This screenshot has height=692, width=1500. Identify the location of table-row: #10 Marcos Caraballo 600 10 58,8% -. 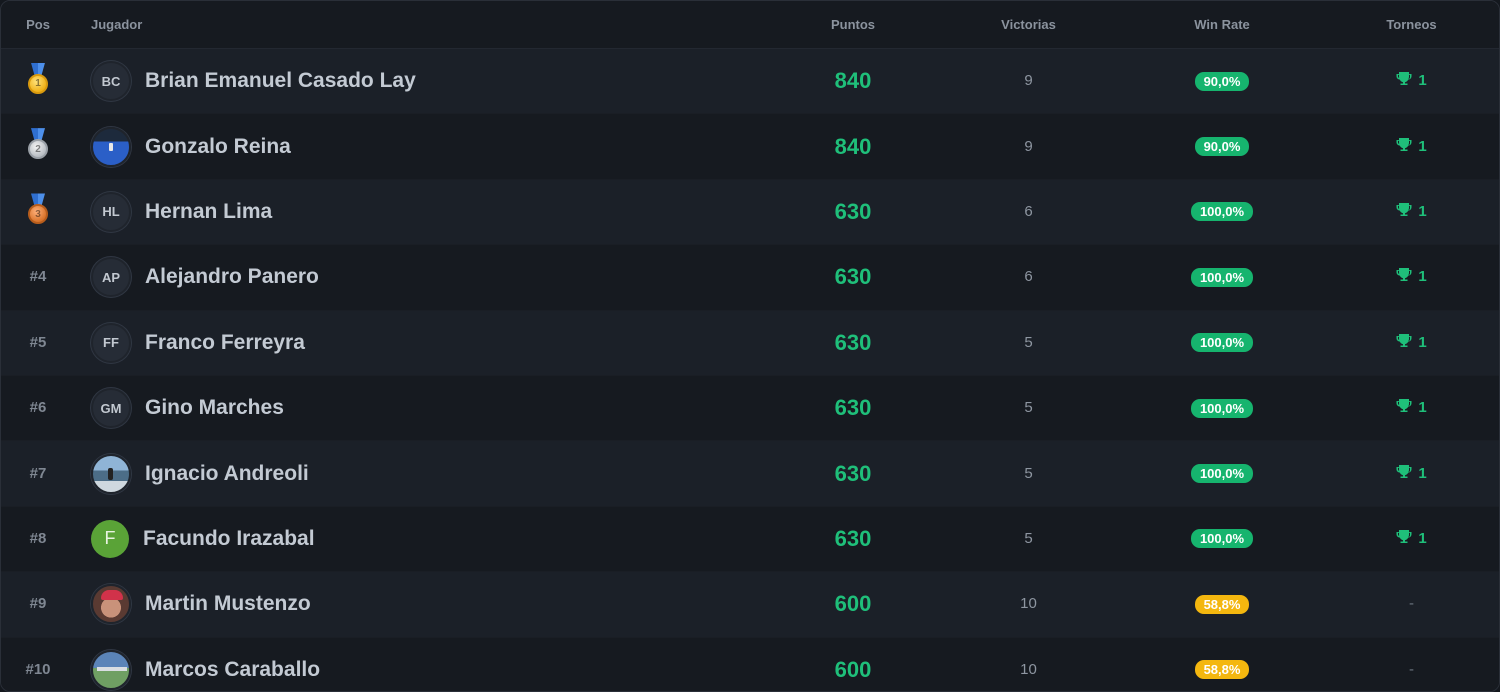
(750, 664).